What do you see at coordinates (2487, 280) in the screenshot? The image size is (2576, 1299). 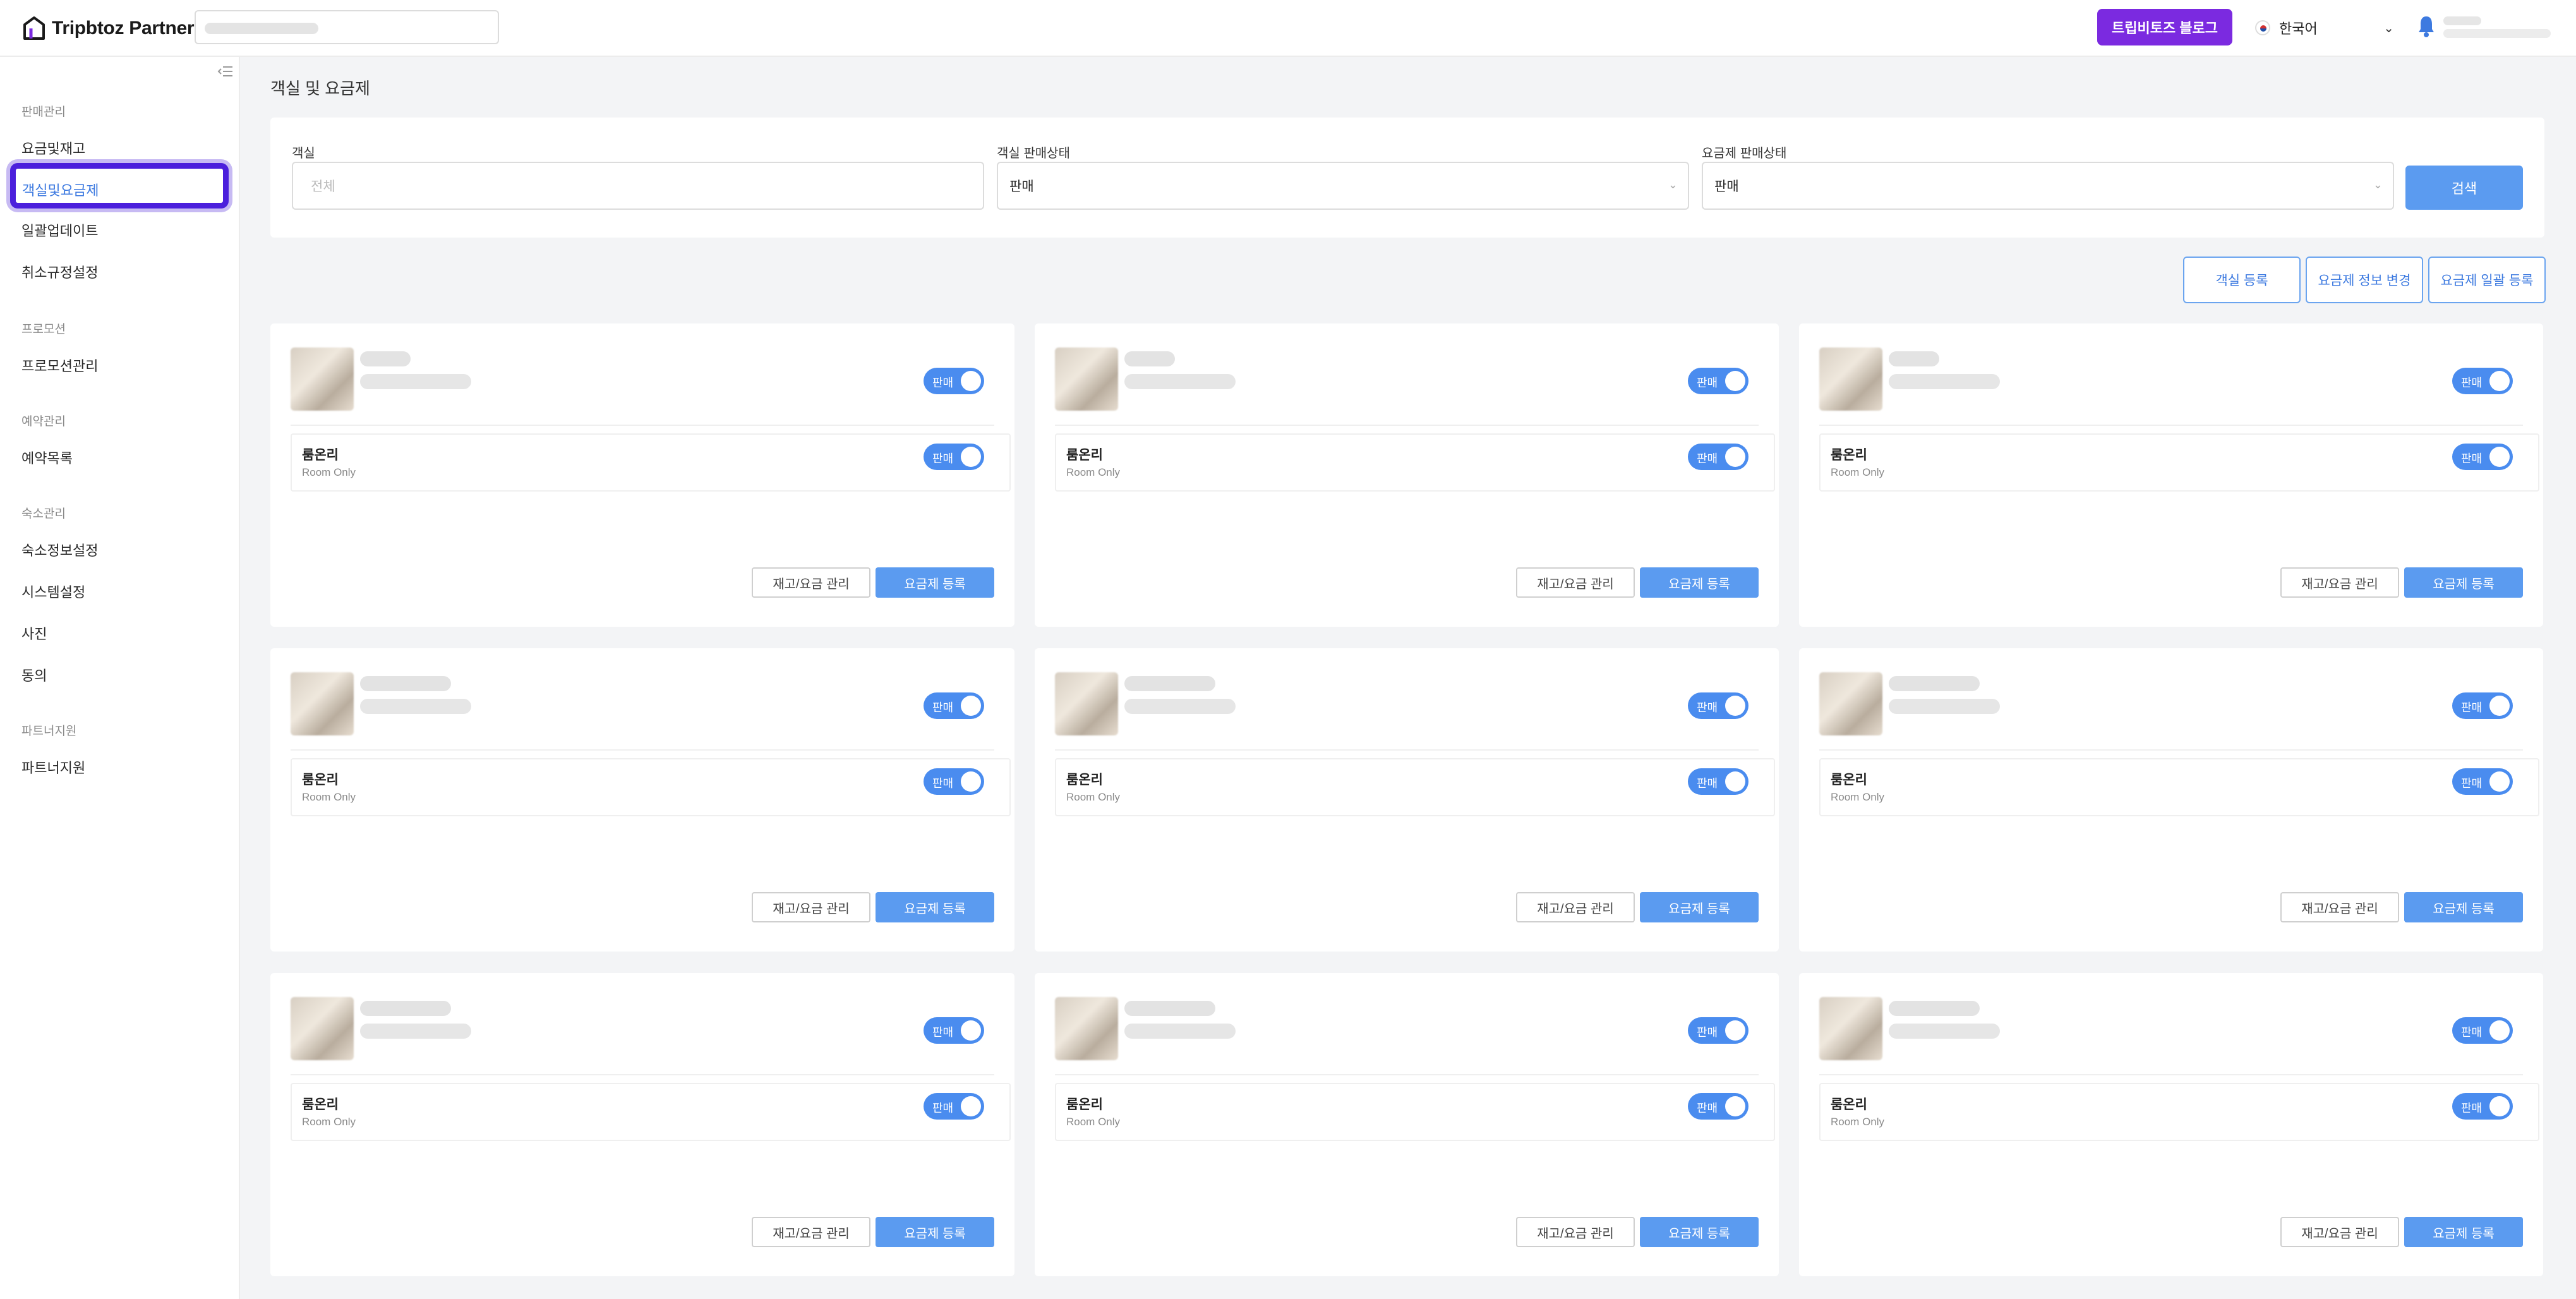 I see `bulk-register-rate-button: 요금제 일괄 등록` at bounding box center [2487, 280].